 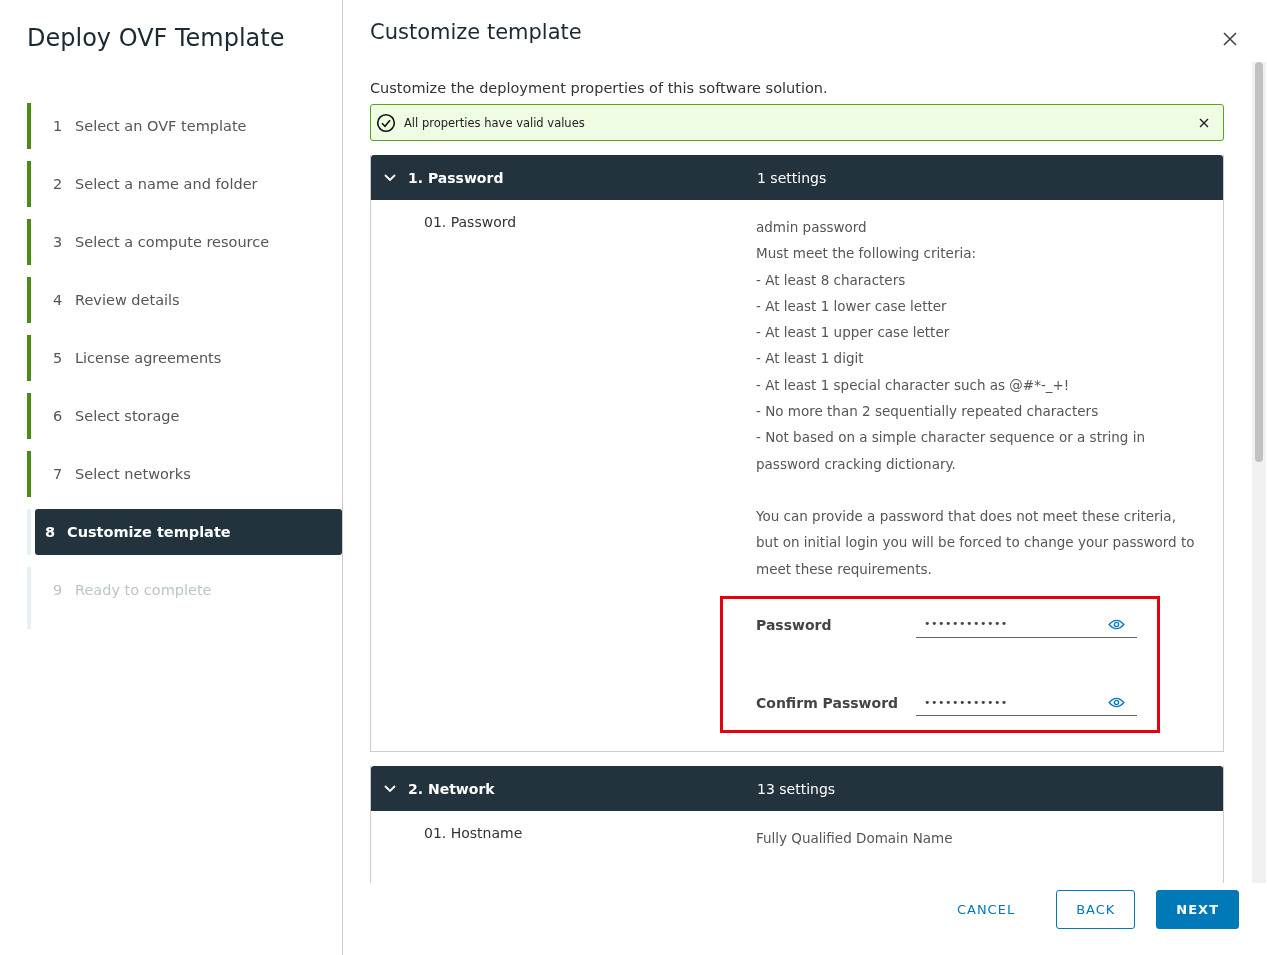 What do you see at coordinates (828, 704) in the screenshot?
I see `field-label: Confirm Password` at bounding box center [828, 704].